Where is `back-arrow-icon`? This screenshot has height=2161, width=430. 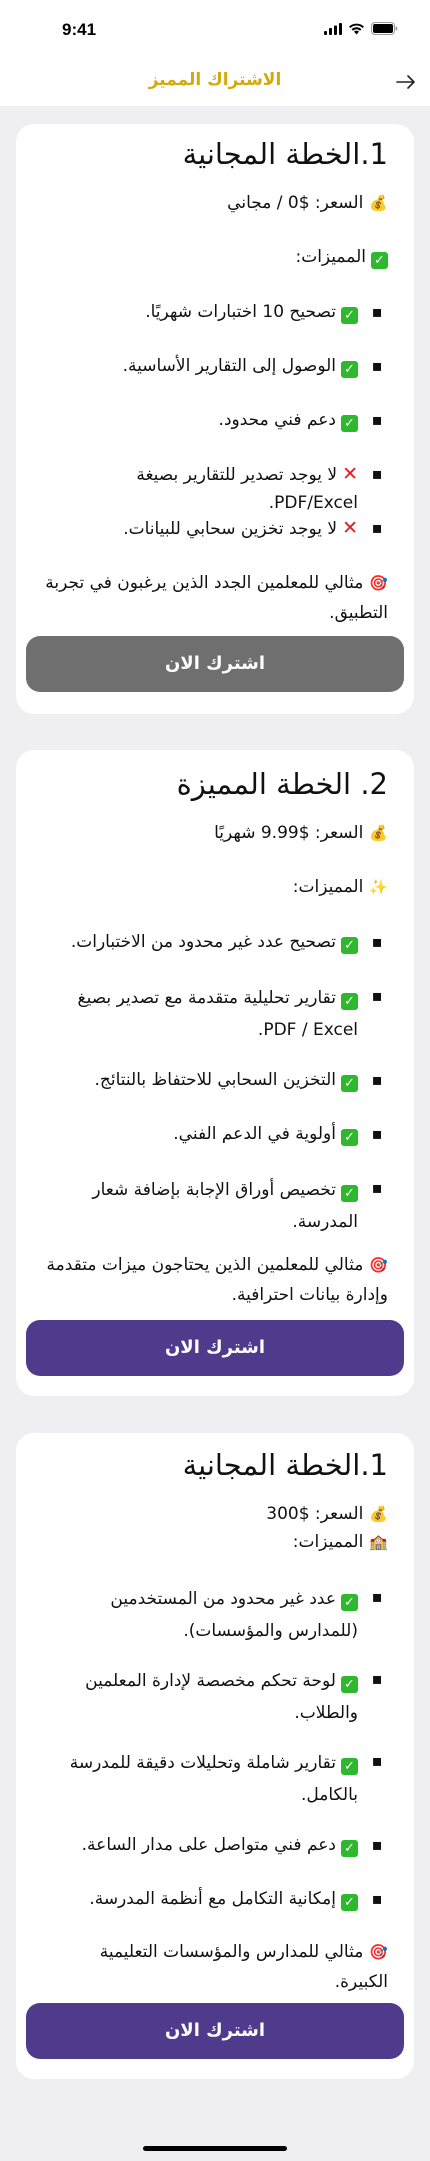
back-arrow-icon is located at coordinates (406, 82).